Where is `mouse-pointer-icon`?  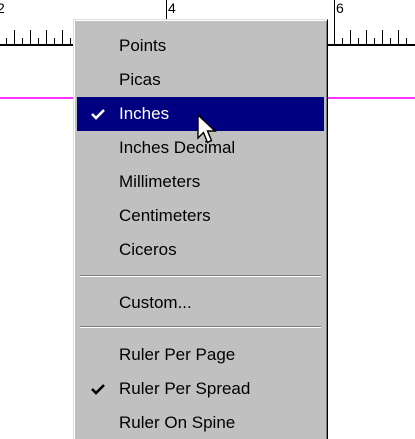 mouse-pointer-icon is located at coordinates (207, 129).